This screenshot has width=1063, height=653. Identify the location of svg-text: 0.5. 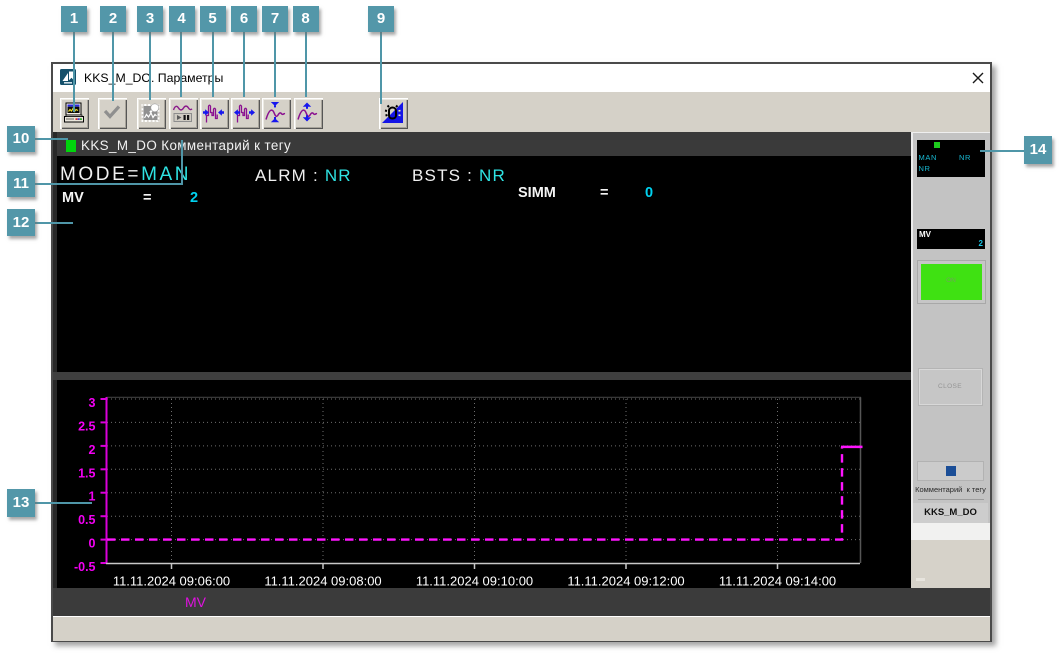
(86, 520).